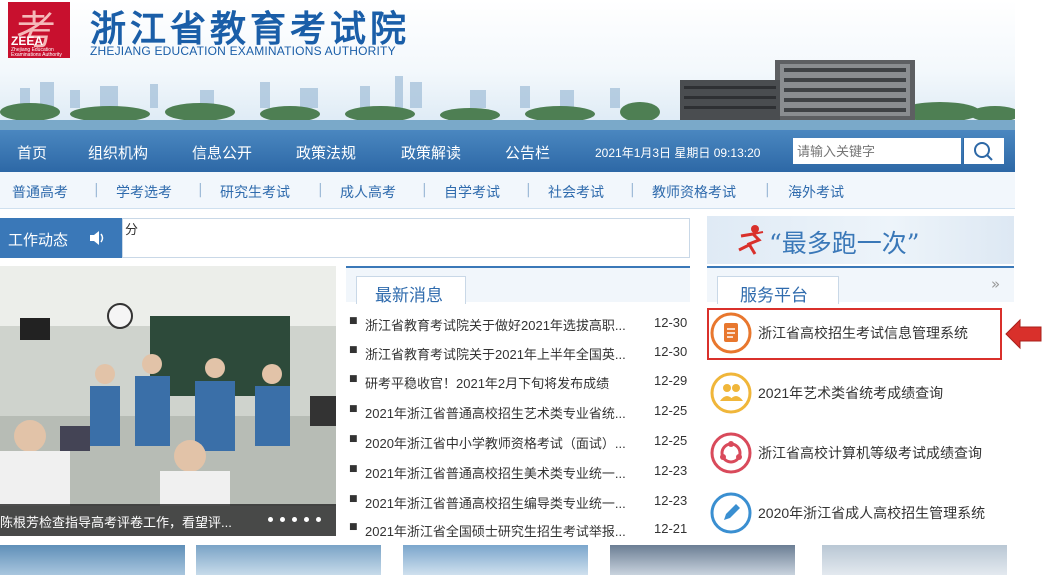  What do you see at coordinates (406, 238) in the screenshot?
I see `work-dynamics-ticker-box: 分` at bounding box center [406, 238].